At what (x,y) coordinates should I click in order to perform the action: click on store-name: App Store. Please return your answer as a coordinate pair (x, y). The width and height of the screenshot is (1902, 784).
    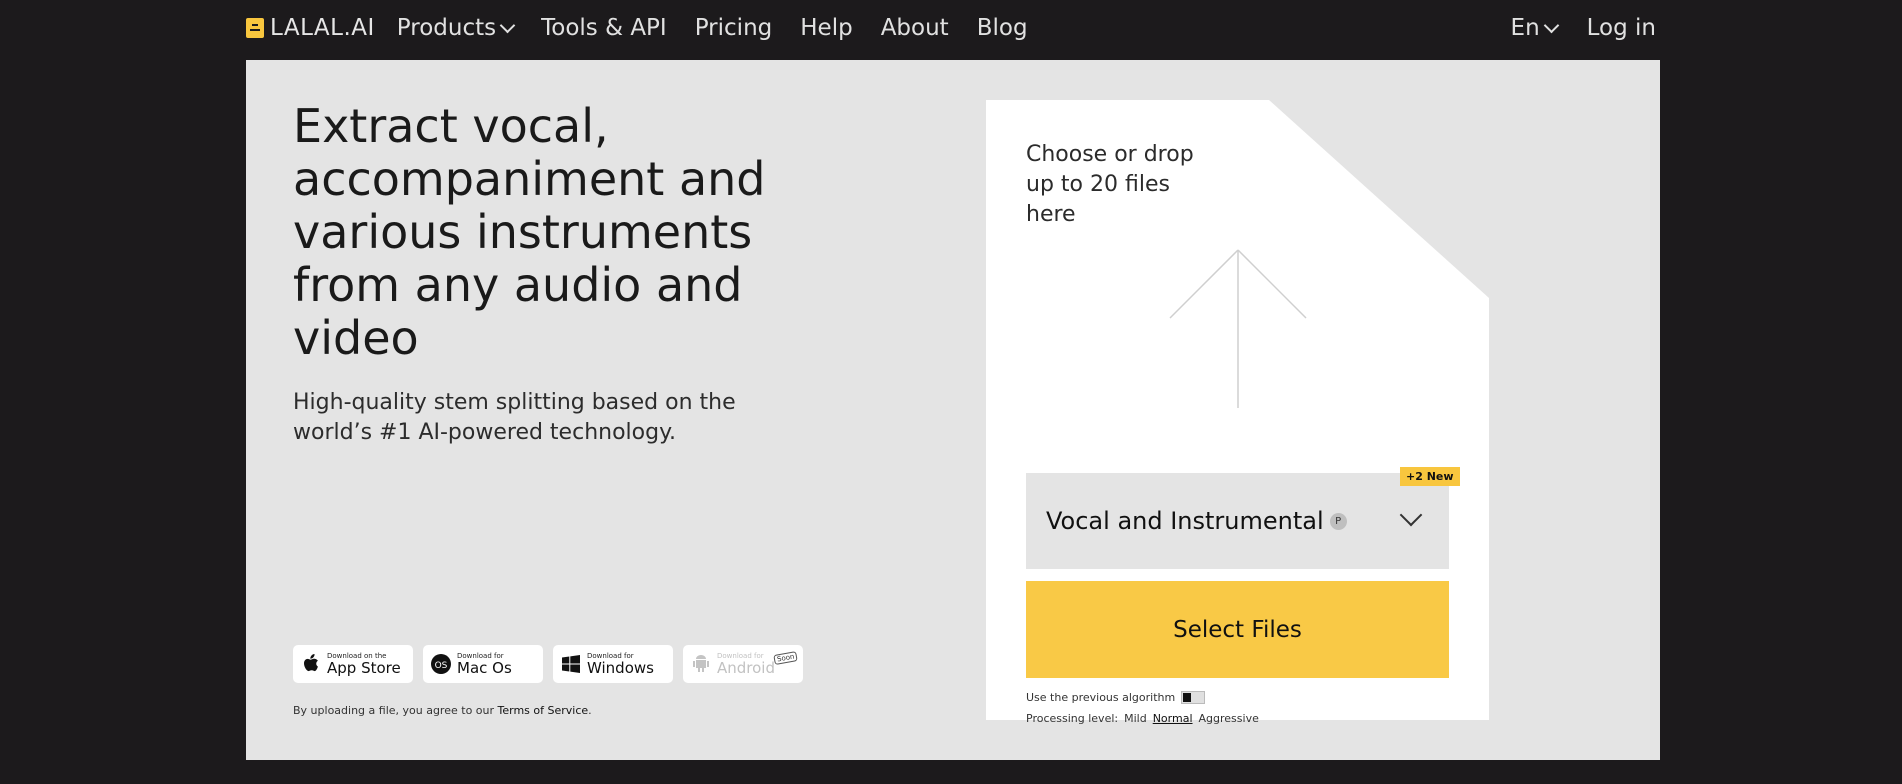
    Looking at the image, I should click on (364, 668).